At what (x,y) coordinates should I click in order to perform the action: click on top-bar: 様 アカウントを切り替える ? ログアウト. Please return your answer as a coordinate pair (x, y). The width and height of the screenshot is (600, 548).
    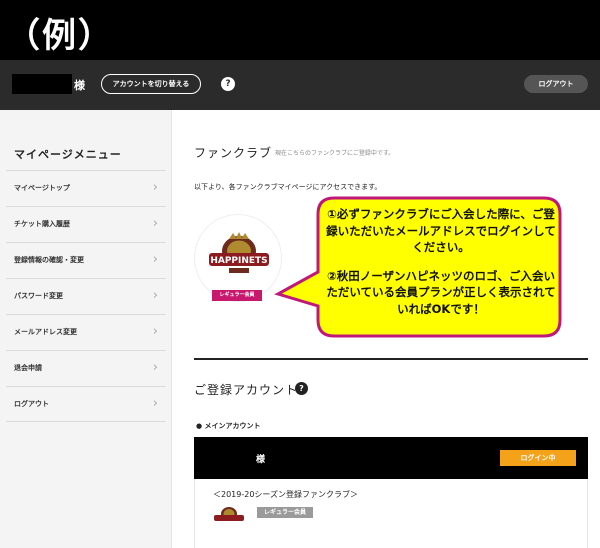
    Looking at the image, I should click on (300, 85).